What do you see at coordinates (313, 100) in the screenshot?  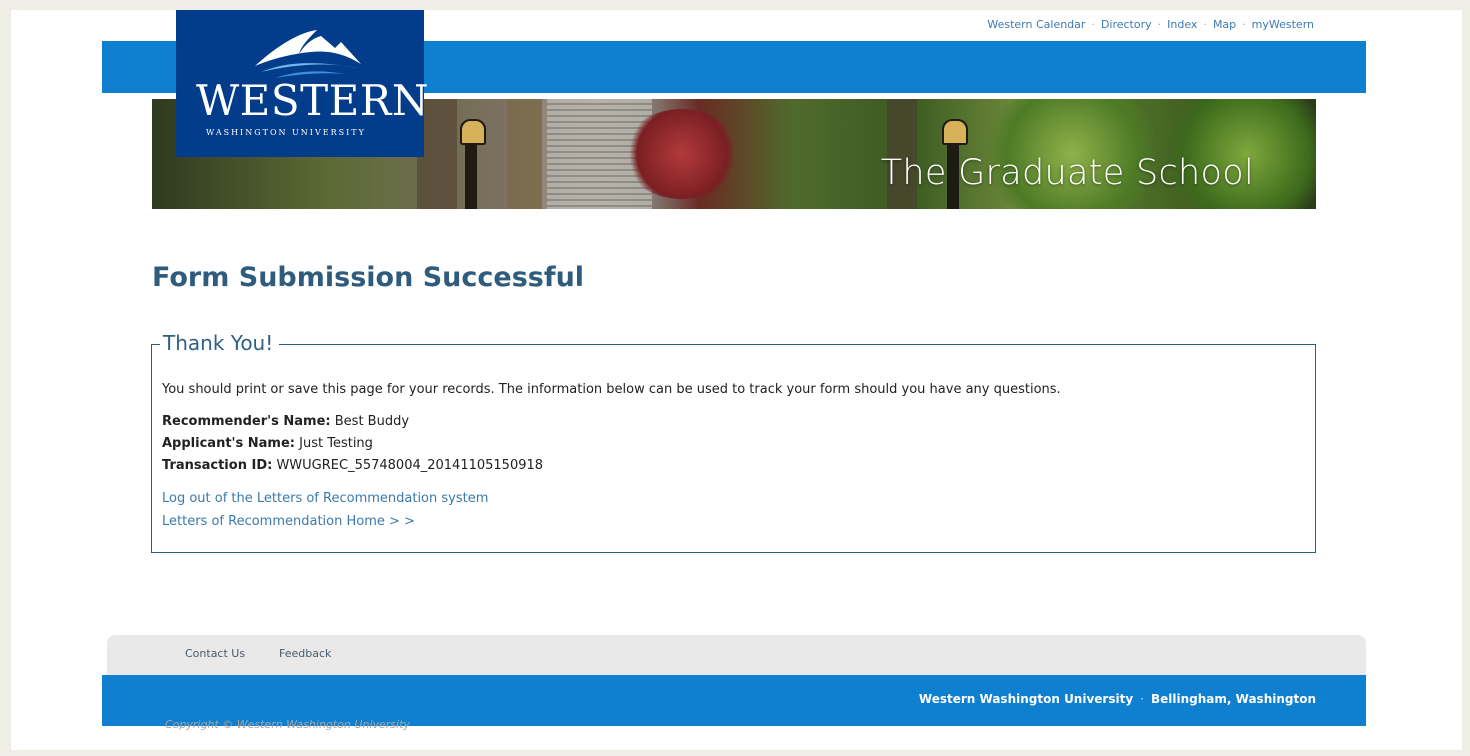 I see `logo-wordmark: WESTERN` at bounding box center [313, 100].